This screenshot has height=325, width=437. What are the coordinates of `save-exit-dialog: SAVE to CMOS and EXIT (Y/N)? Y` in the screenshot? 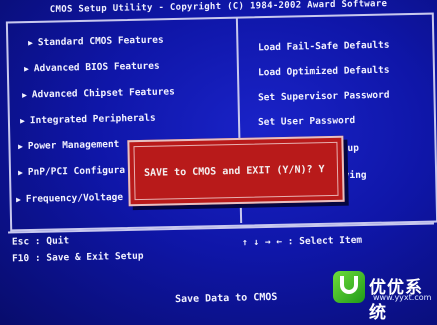 It's located at (236, 171).